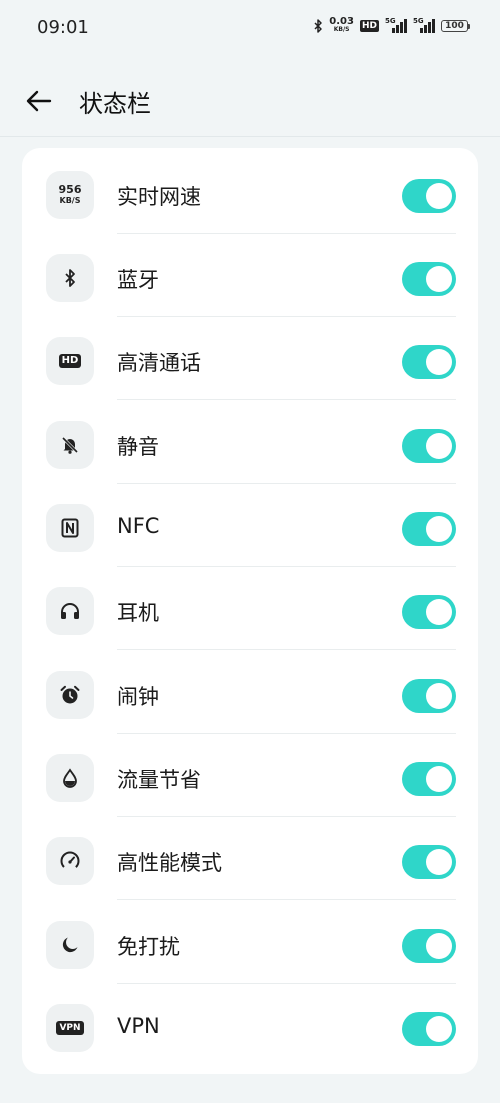  I want to click on setting-row-nfc: NFC, so click(250, 525).